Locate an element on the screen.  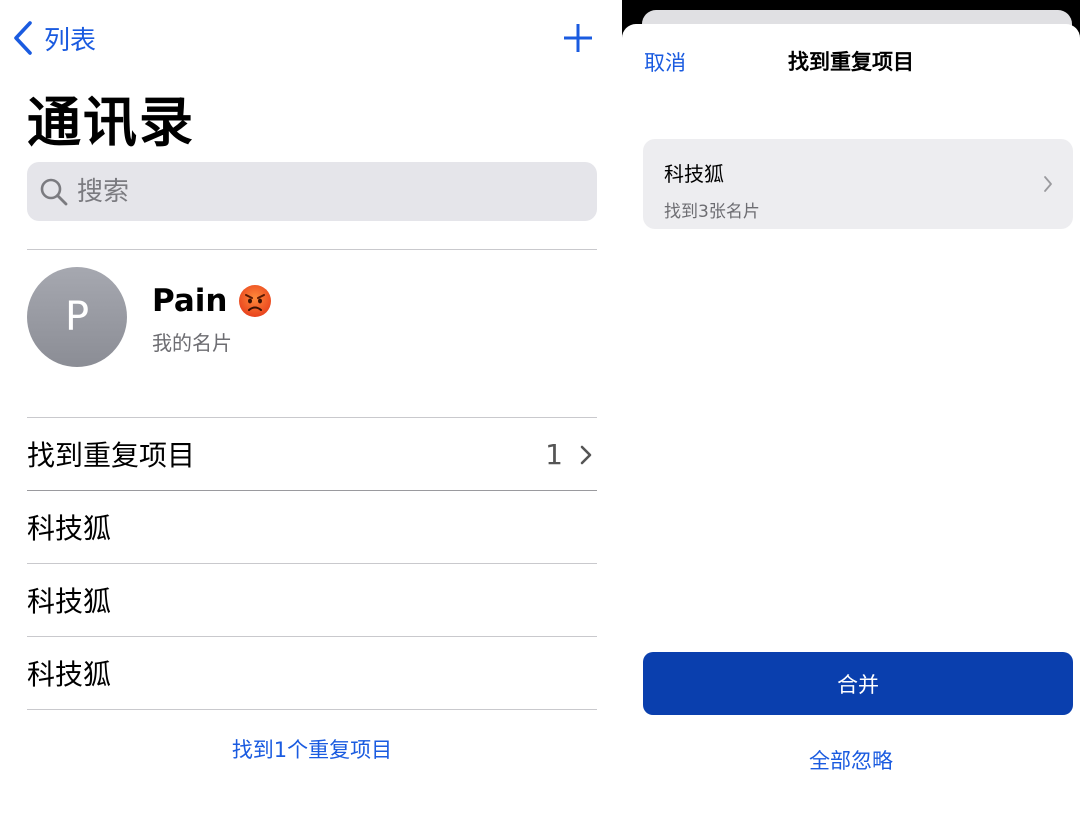
angry-face-icon is located at coordinates (254, 301).